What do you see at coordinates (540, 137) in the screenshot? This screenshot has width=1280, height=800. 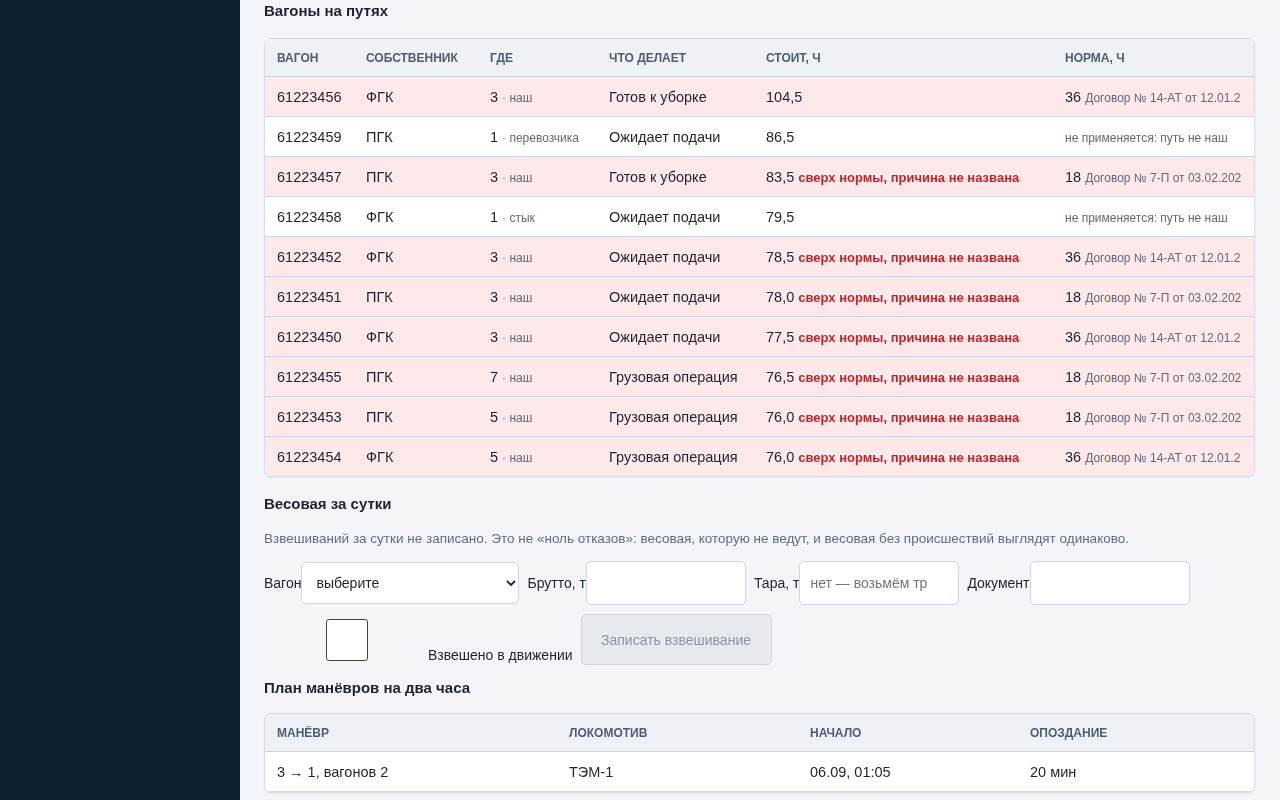 I see `track-kind: · перевозчика` at bounding box center [540, 137].